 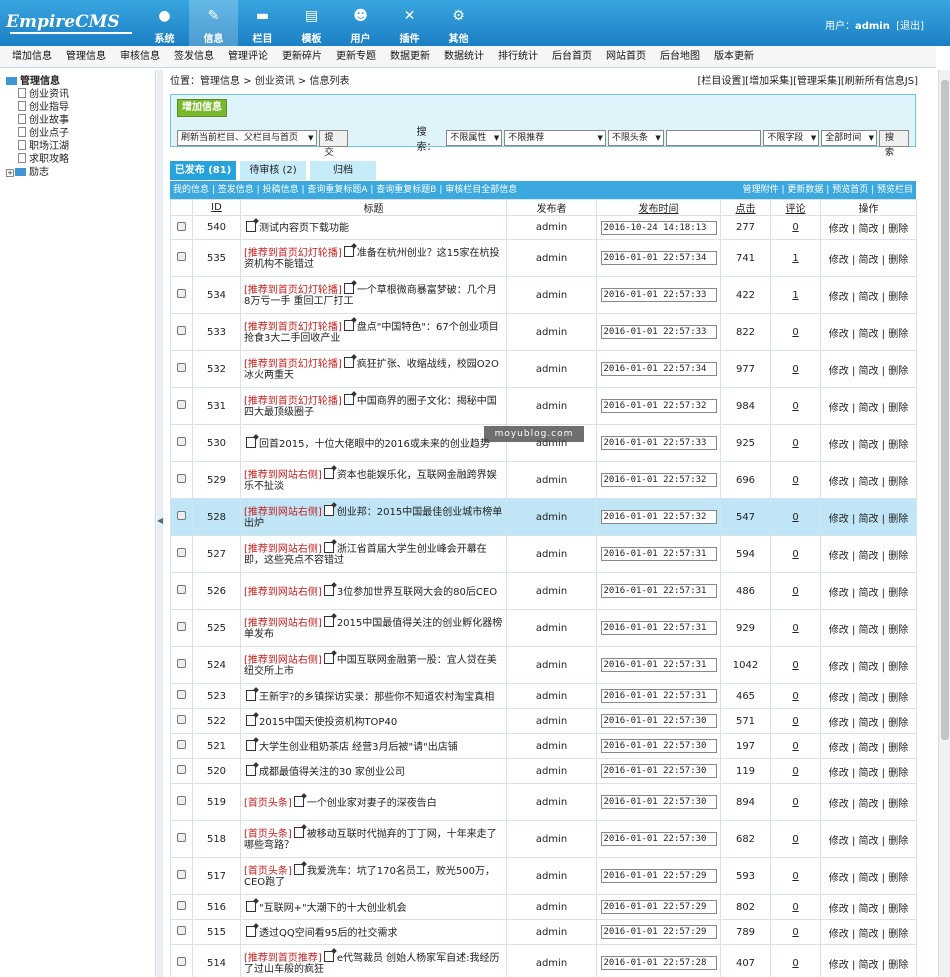 What do you see at coordinates (262, 23) in the screenshot?
I see `nav-folder: ▬ 栏目` at bounding box center [262, 23].